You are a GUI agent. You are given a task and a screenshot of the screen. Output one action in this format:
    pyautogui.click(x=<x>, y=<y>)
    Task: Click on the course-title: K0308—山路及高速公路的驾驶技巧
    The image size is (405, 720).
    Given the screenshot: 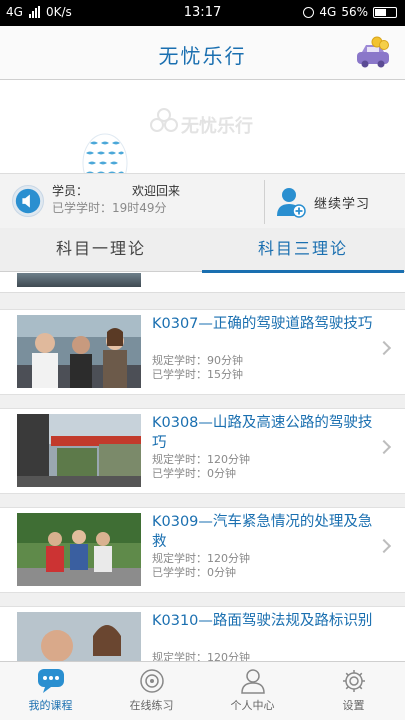 What is the action you would take?
    pyautogui.click(x=262, y=433)
    